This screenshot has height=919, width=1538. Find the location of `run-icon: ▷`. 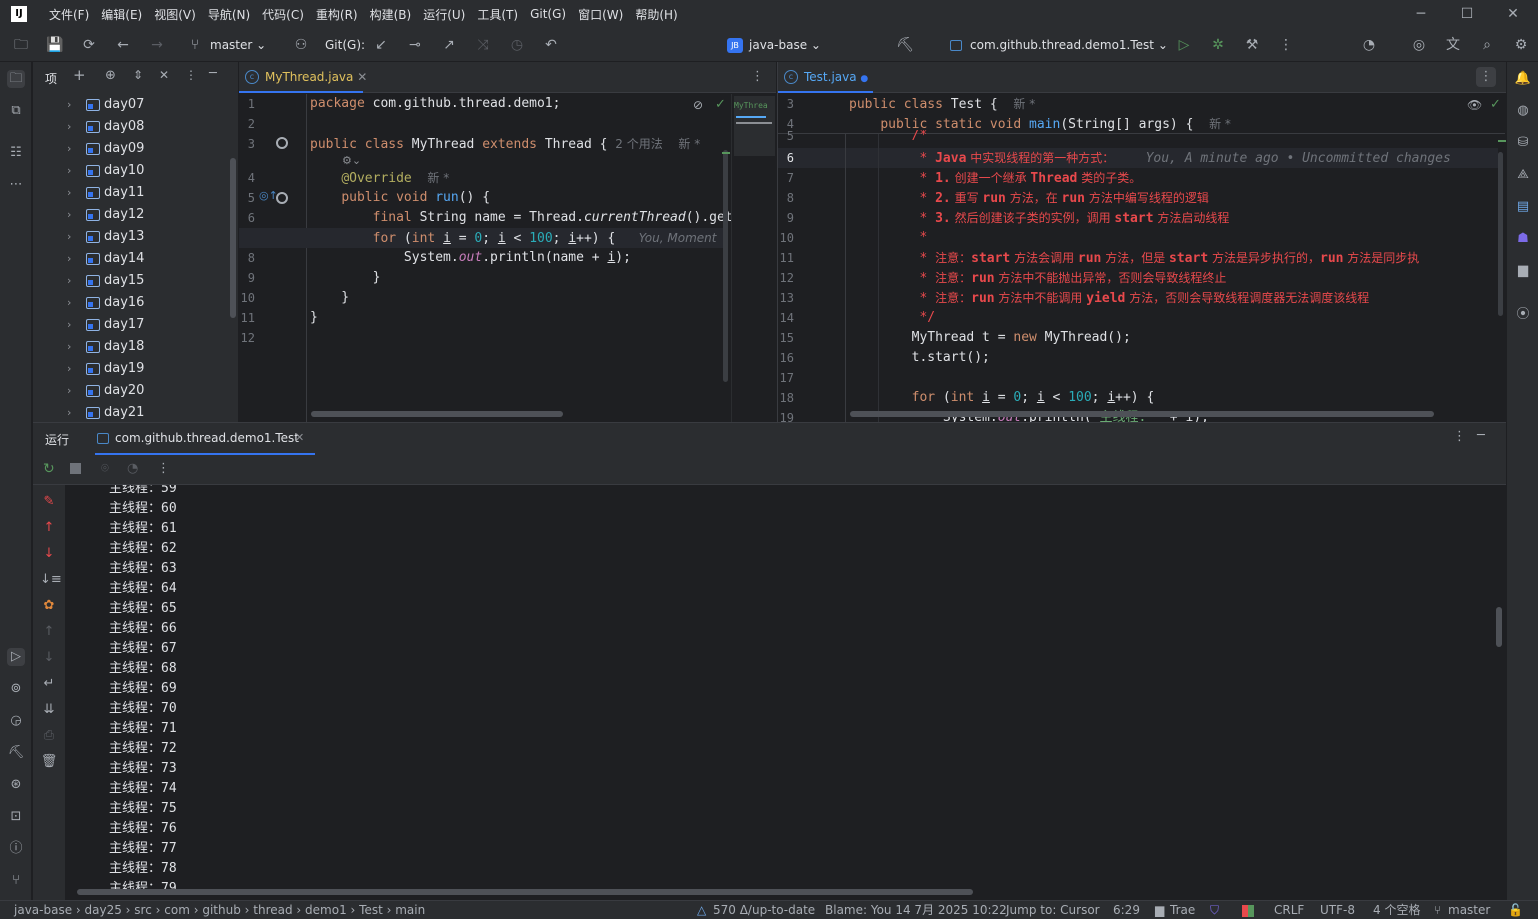

run-icon: ▷ is located at coordinates (1184, 45).